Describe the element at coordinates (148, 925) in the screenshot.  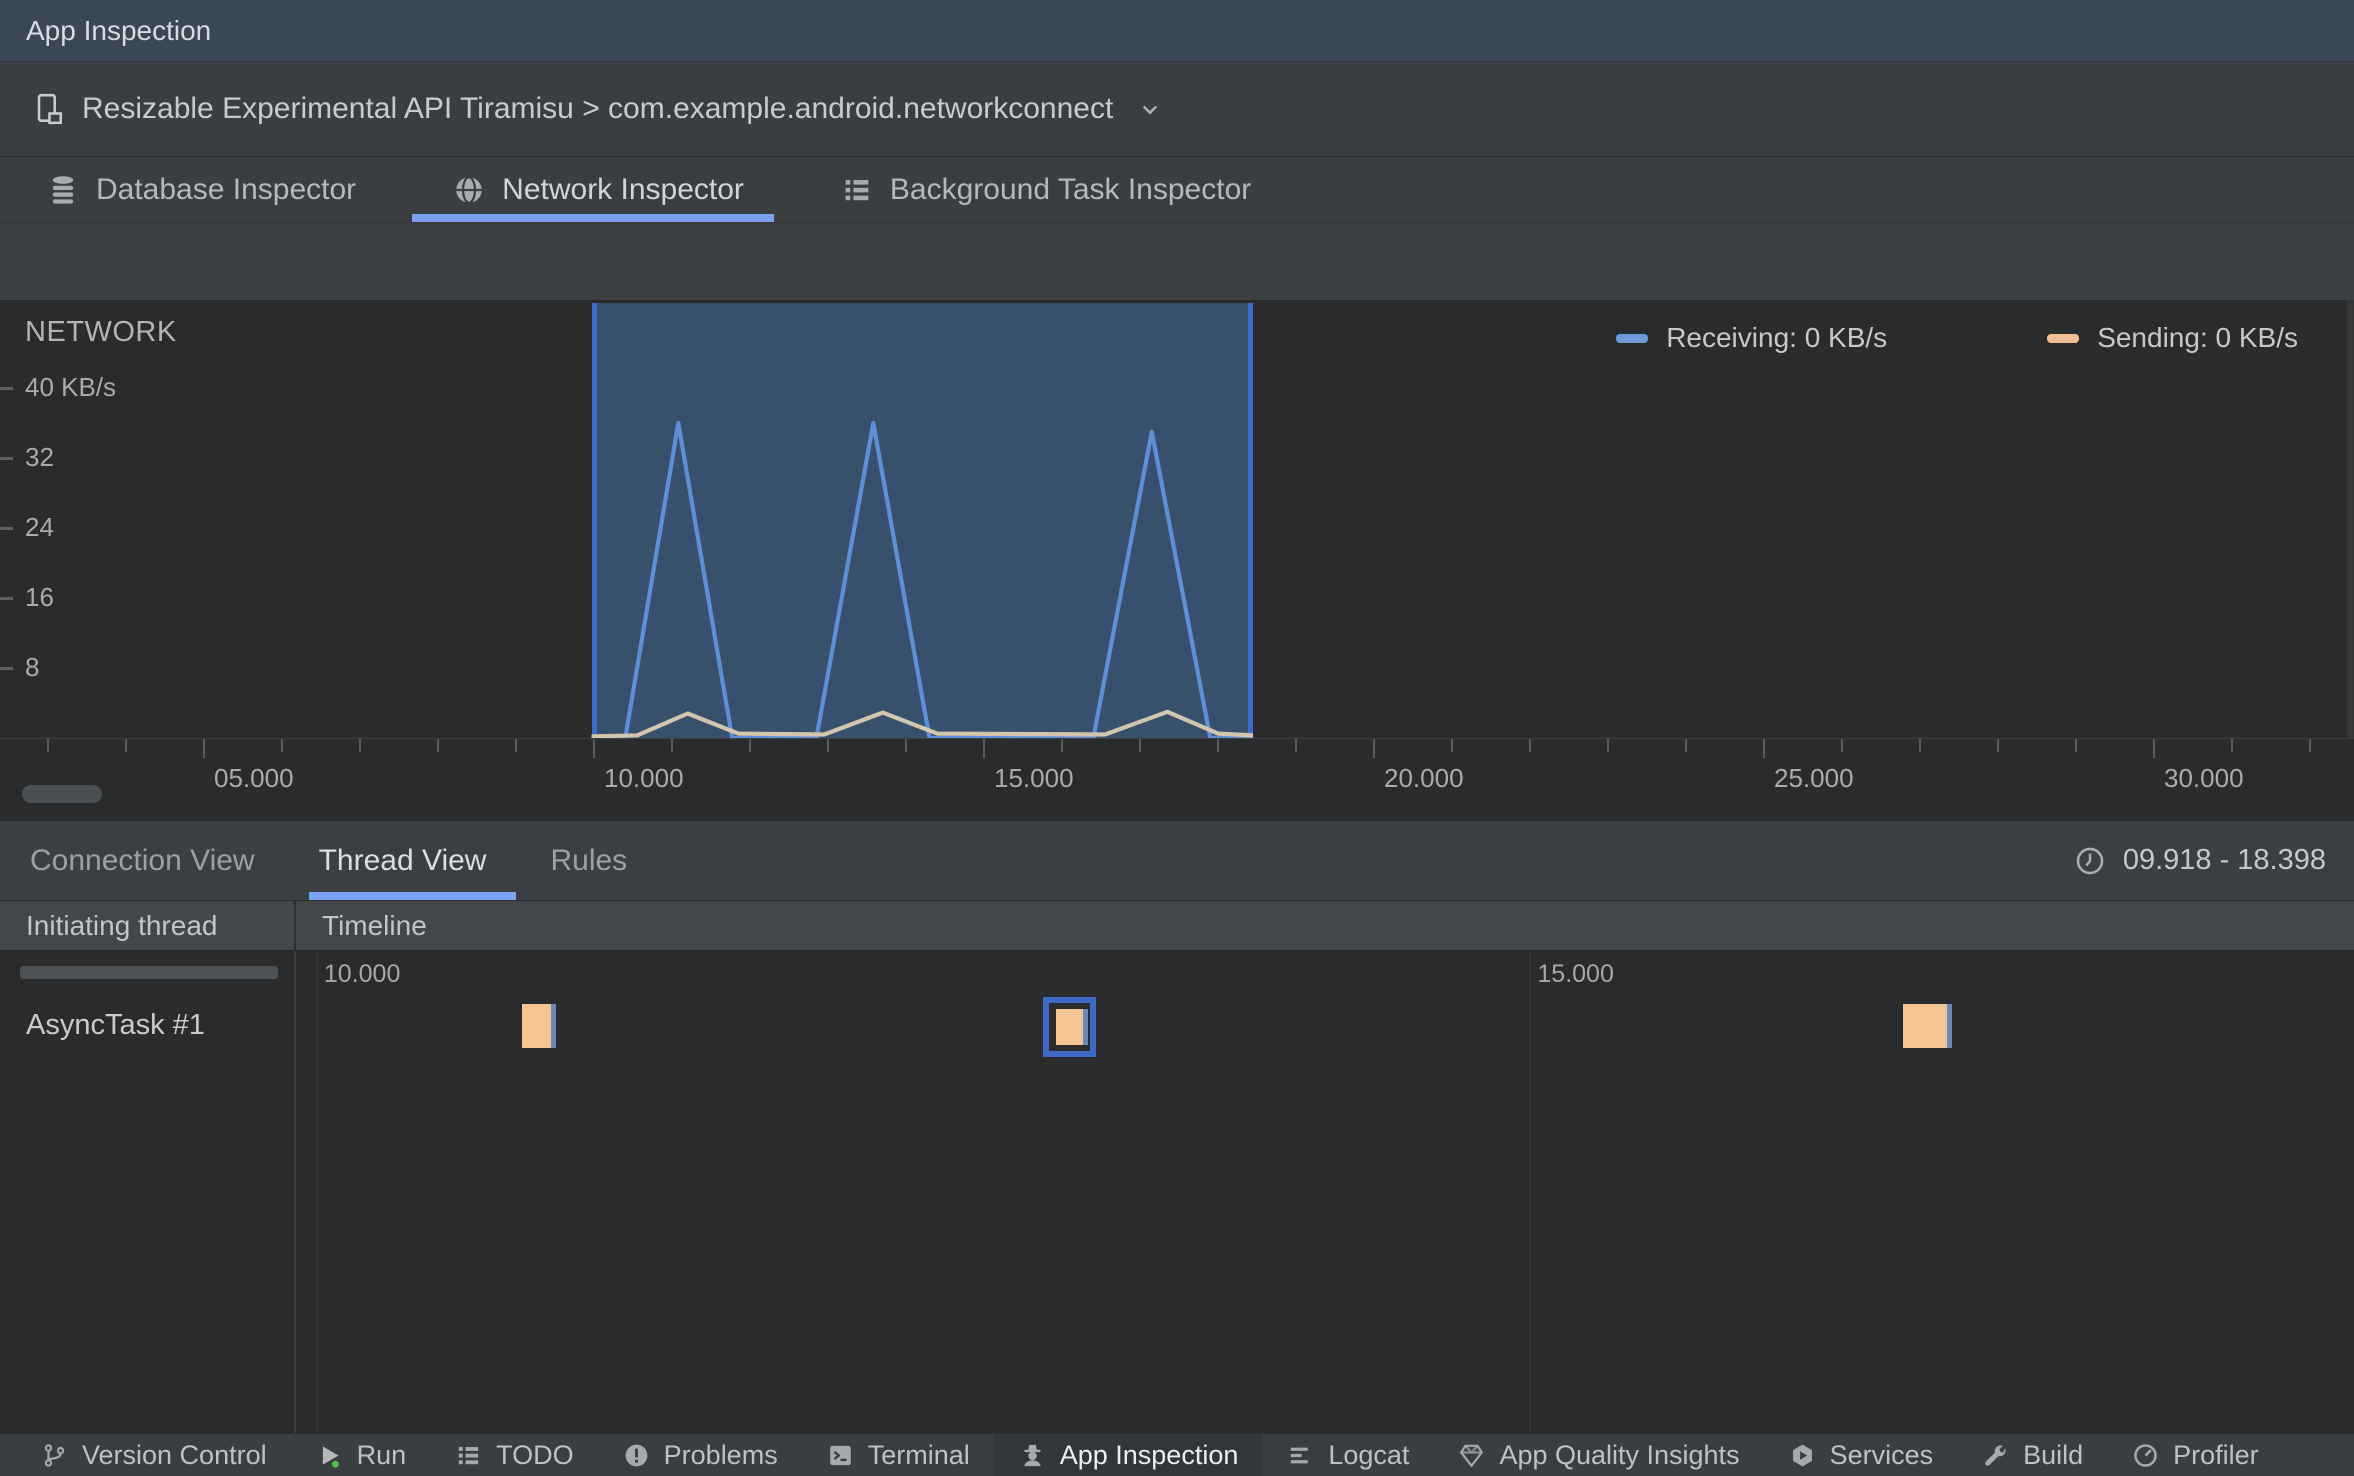
I see `column-header-initiating-thread: Initiating thread` at that location.